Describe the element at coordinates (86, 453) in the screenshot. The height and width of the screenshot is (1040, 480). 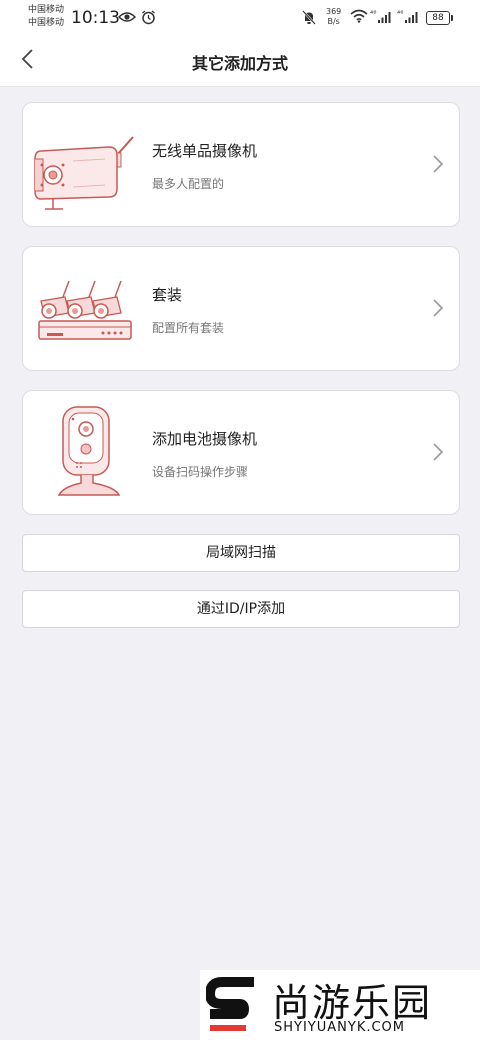
I see `battery-camera-illustration` at that location.